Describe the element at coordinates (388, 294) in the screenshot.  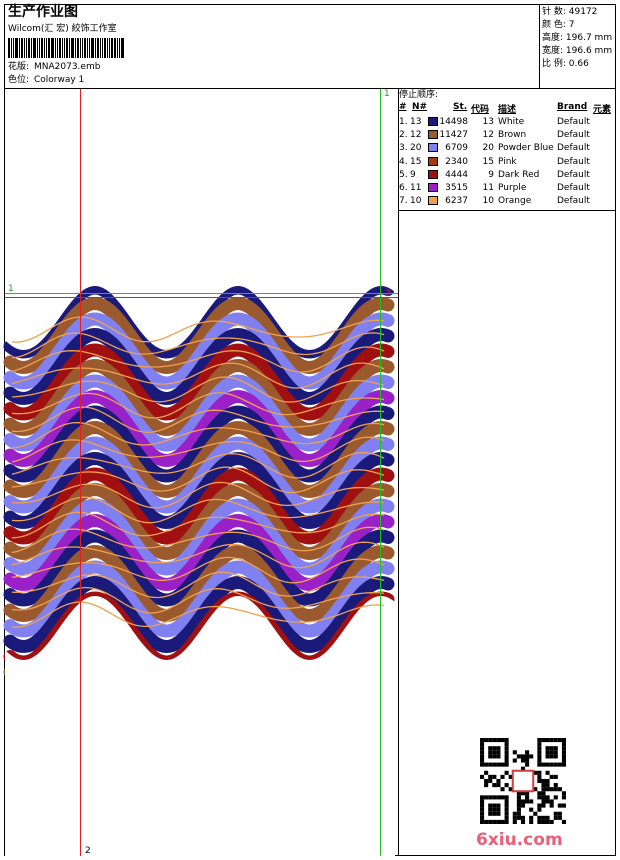
I see `guide-label-right-2: 2` at that location.